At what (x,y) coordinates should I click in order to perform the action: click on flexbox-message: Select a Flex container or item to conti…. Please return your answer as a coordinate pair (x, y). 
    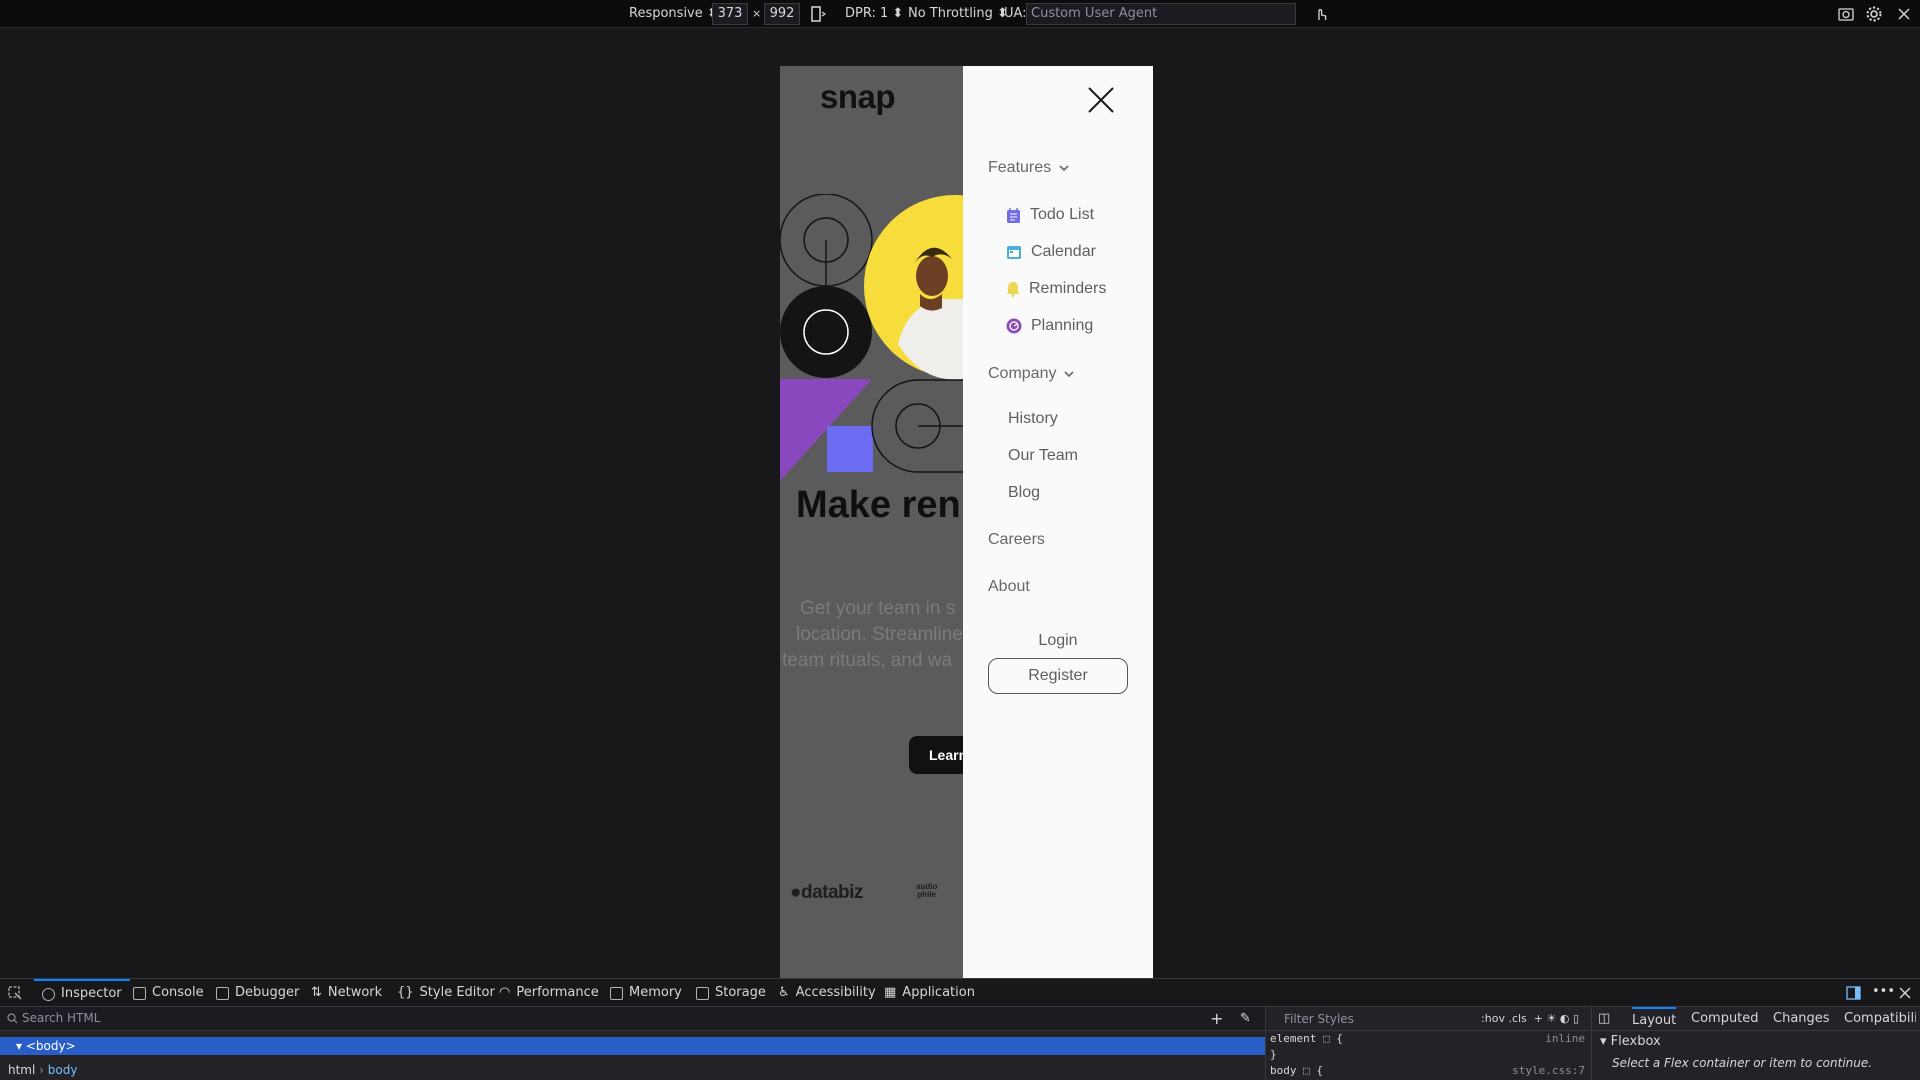
    Looking at the image, I should click on (1742, 1063).